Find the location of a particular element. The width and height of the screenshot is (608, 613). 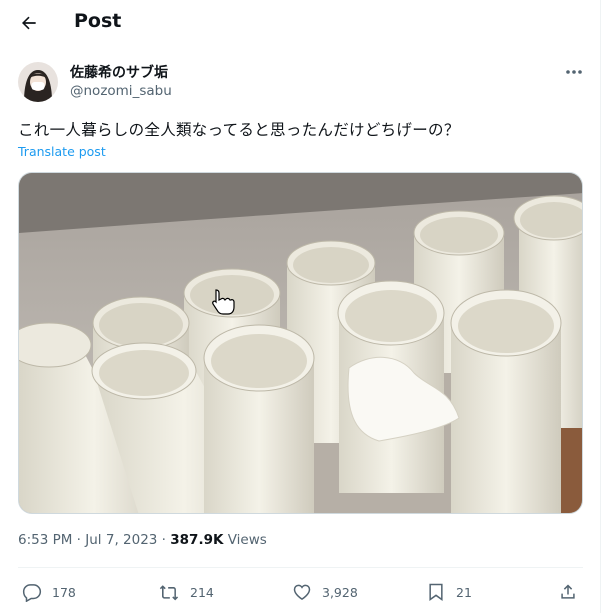

views-label: Views is located at coordinates (245, 540).